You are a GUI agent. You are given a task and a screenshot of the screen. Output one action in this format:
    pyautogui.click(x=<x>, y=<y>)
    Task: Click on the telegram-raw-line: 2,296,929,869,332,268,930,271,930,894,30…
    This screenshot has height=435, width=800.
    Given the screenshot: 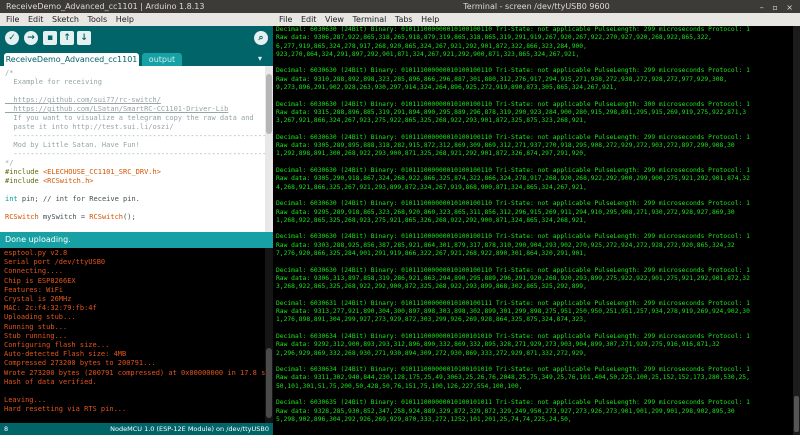 What is the action you would take?
    pyautogui.click(x=431, y=353)
    